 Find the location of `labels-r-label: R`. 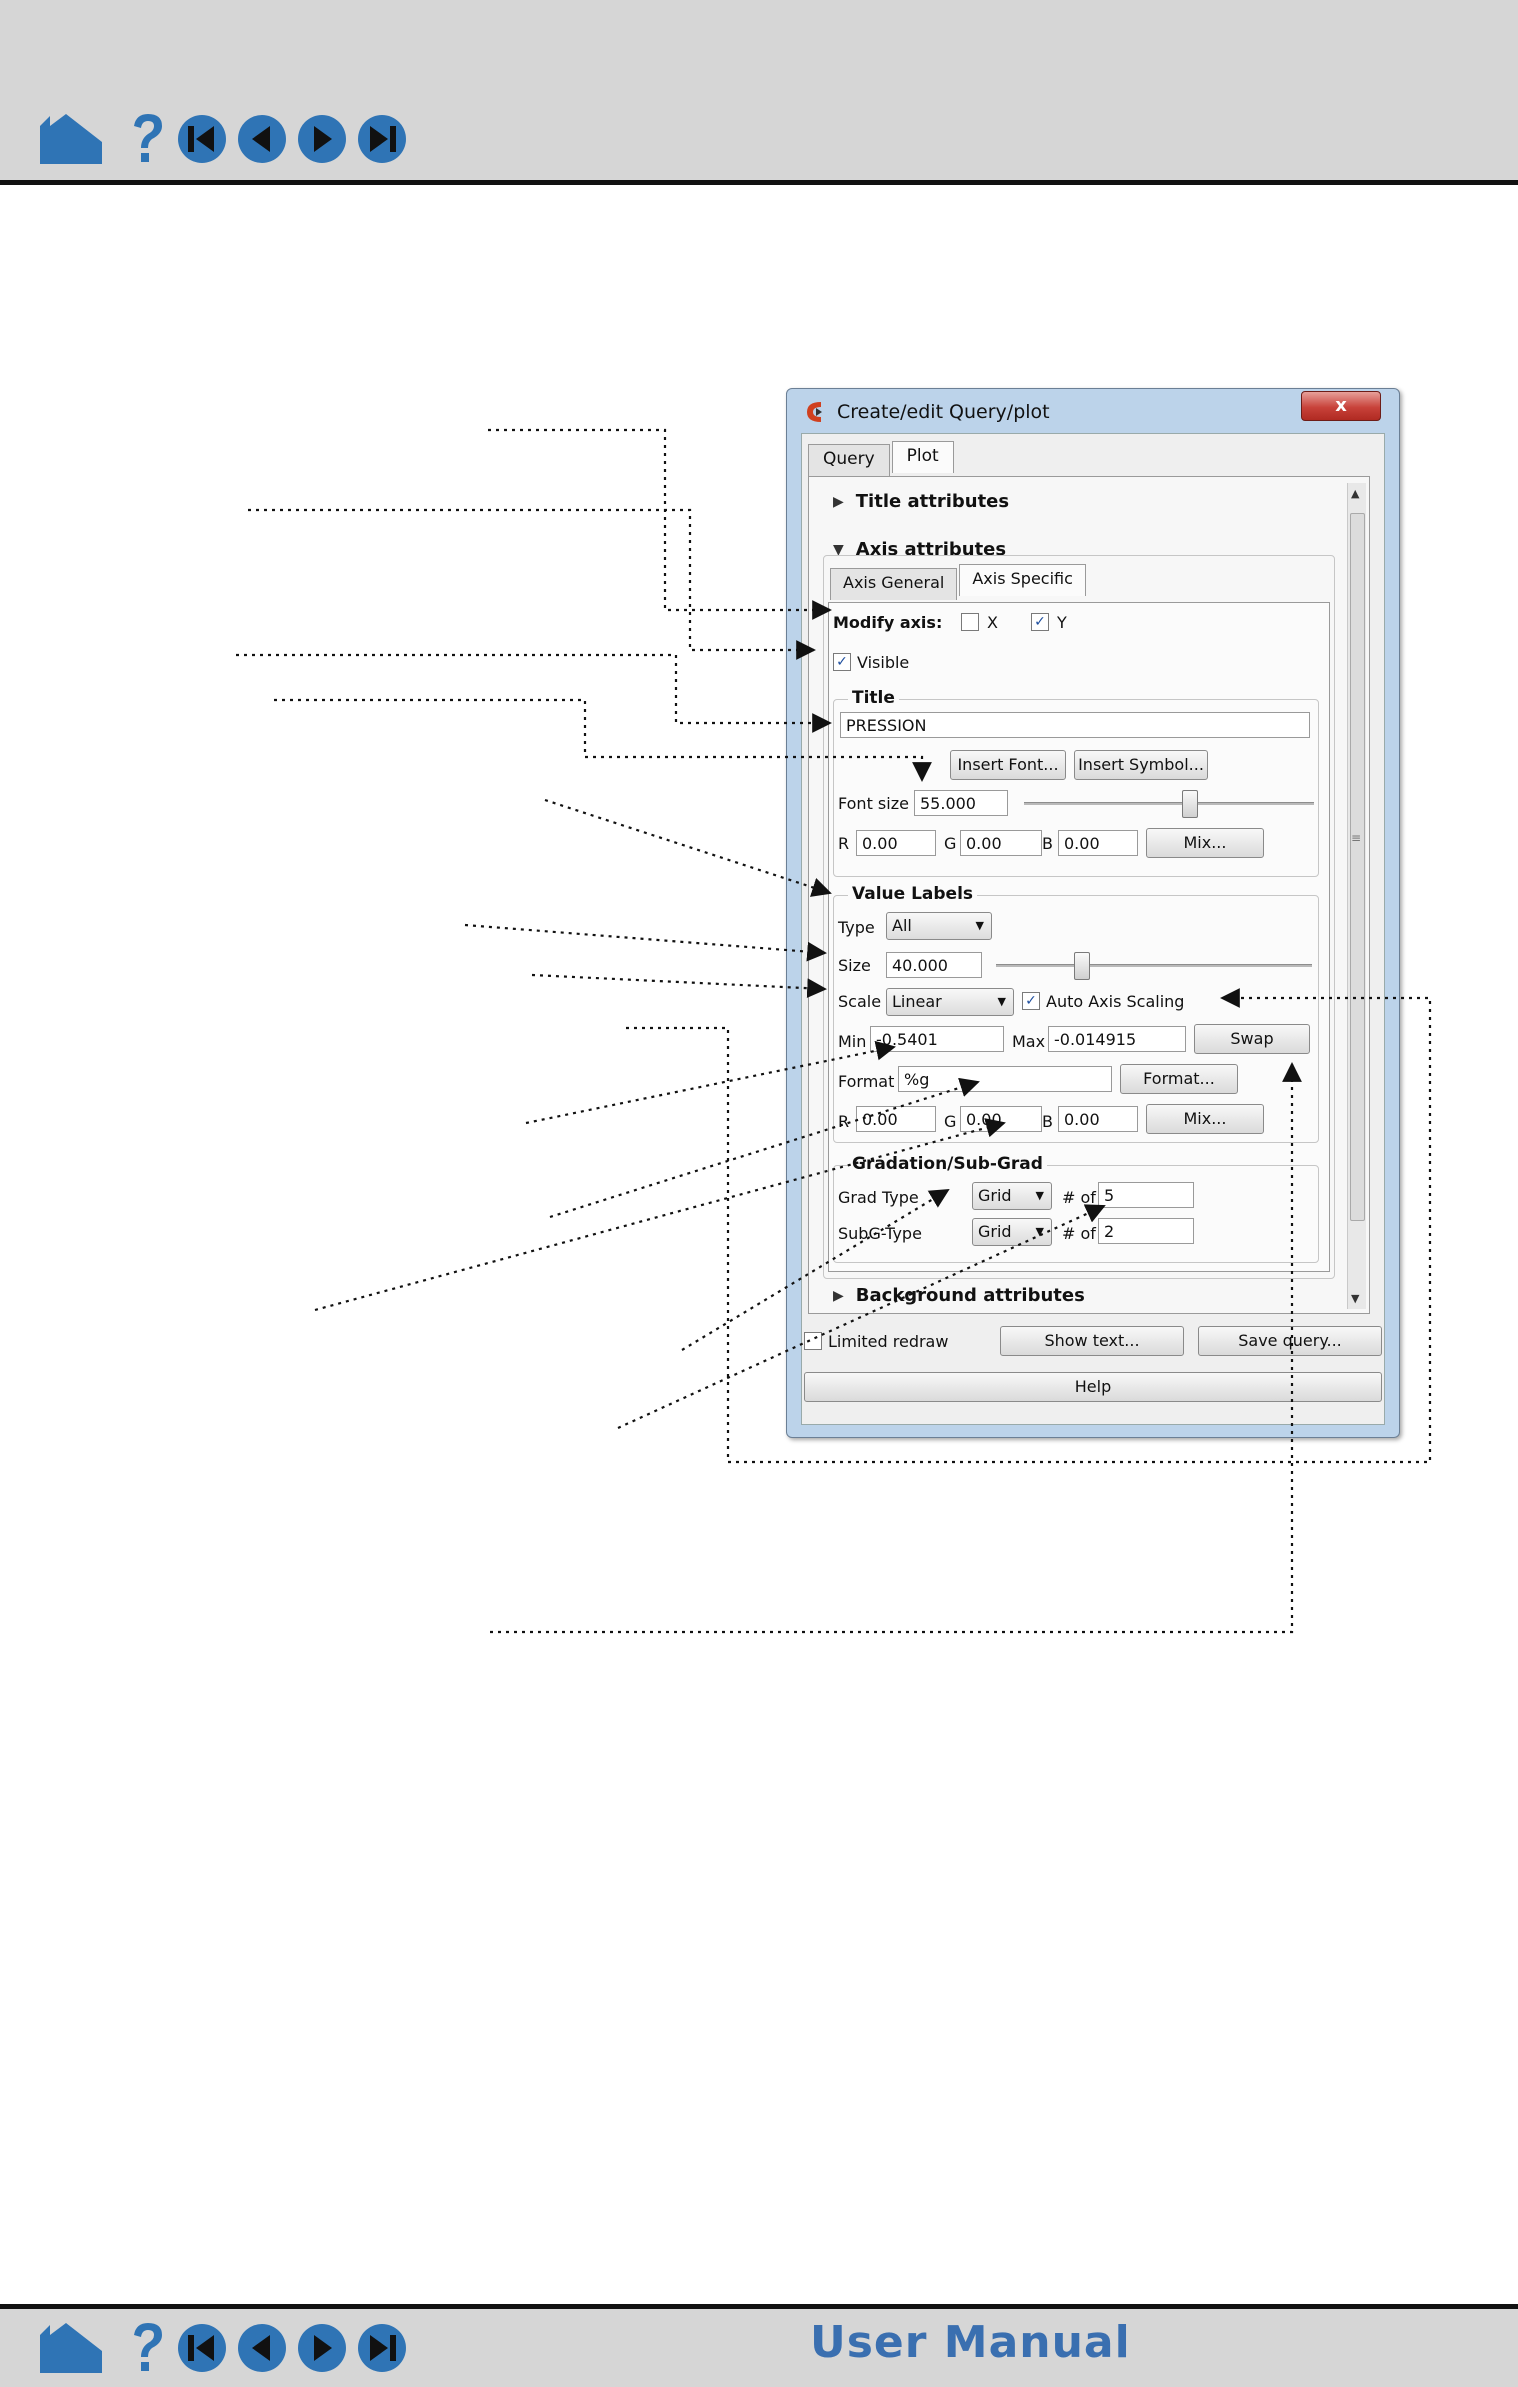

labels-r-label: R is located at coordinates (844, 1121).